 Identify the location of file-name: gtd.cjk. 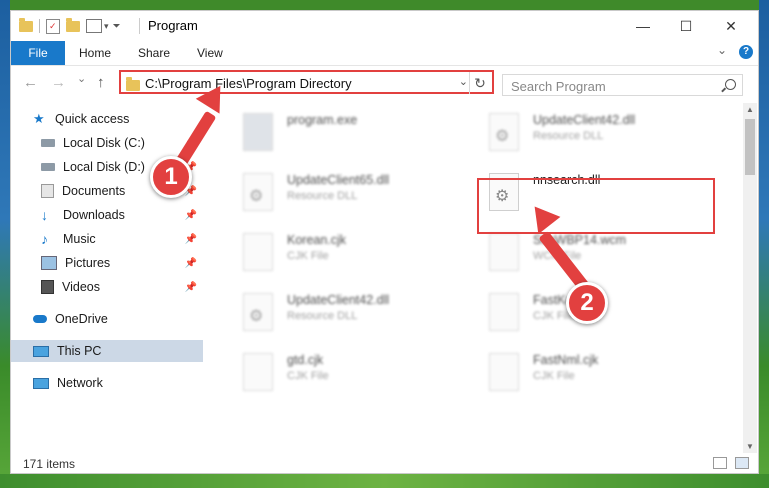
(305, 360).